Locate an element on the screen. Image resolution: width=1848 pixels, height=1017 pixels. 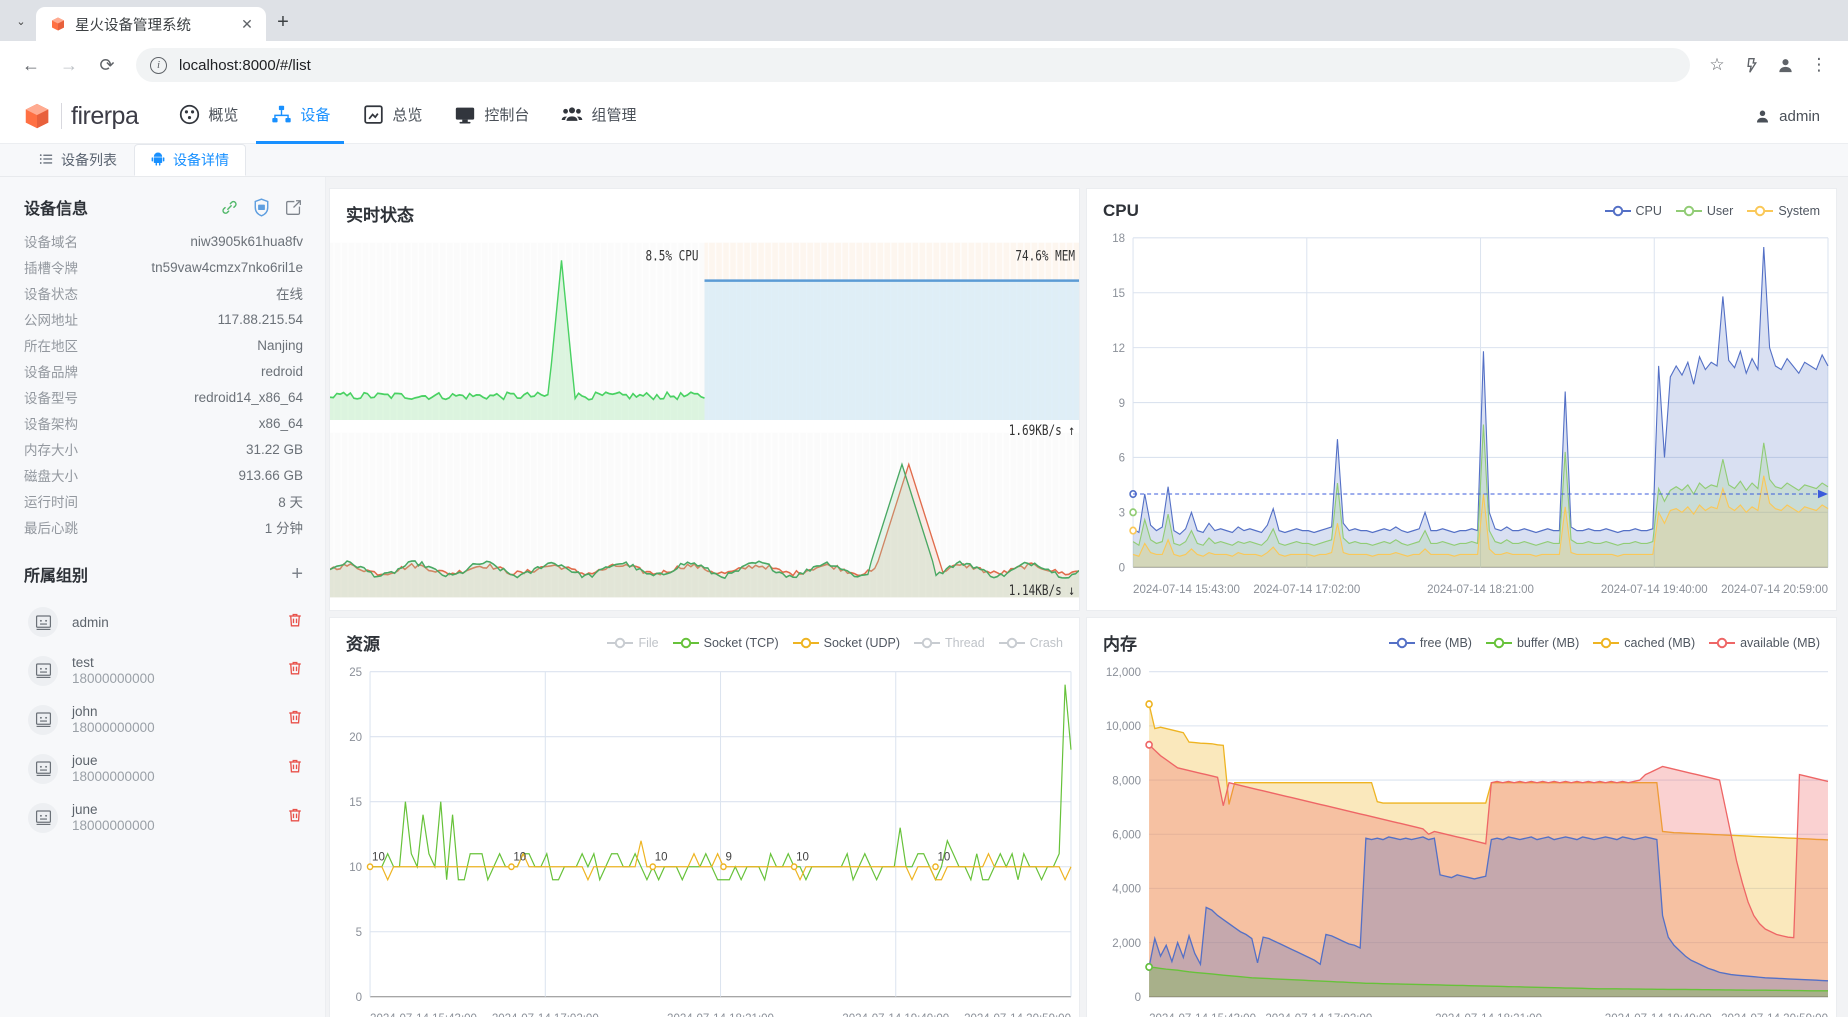
list-item: test 18000000000 is located at coordinates (165, 670).